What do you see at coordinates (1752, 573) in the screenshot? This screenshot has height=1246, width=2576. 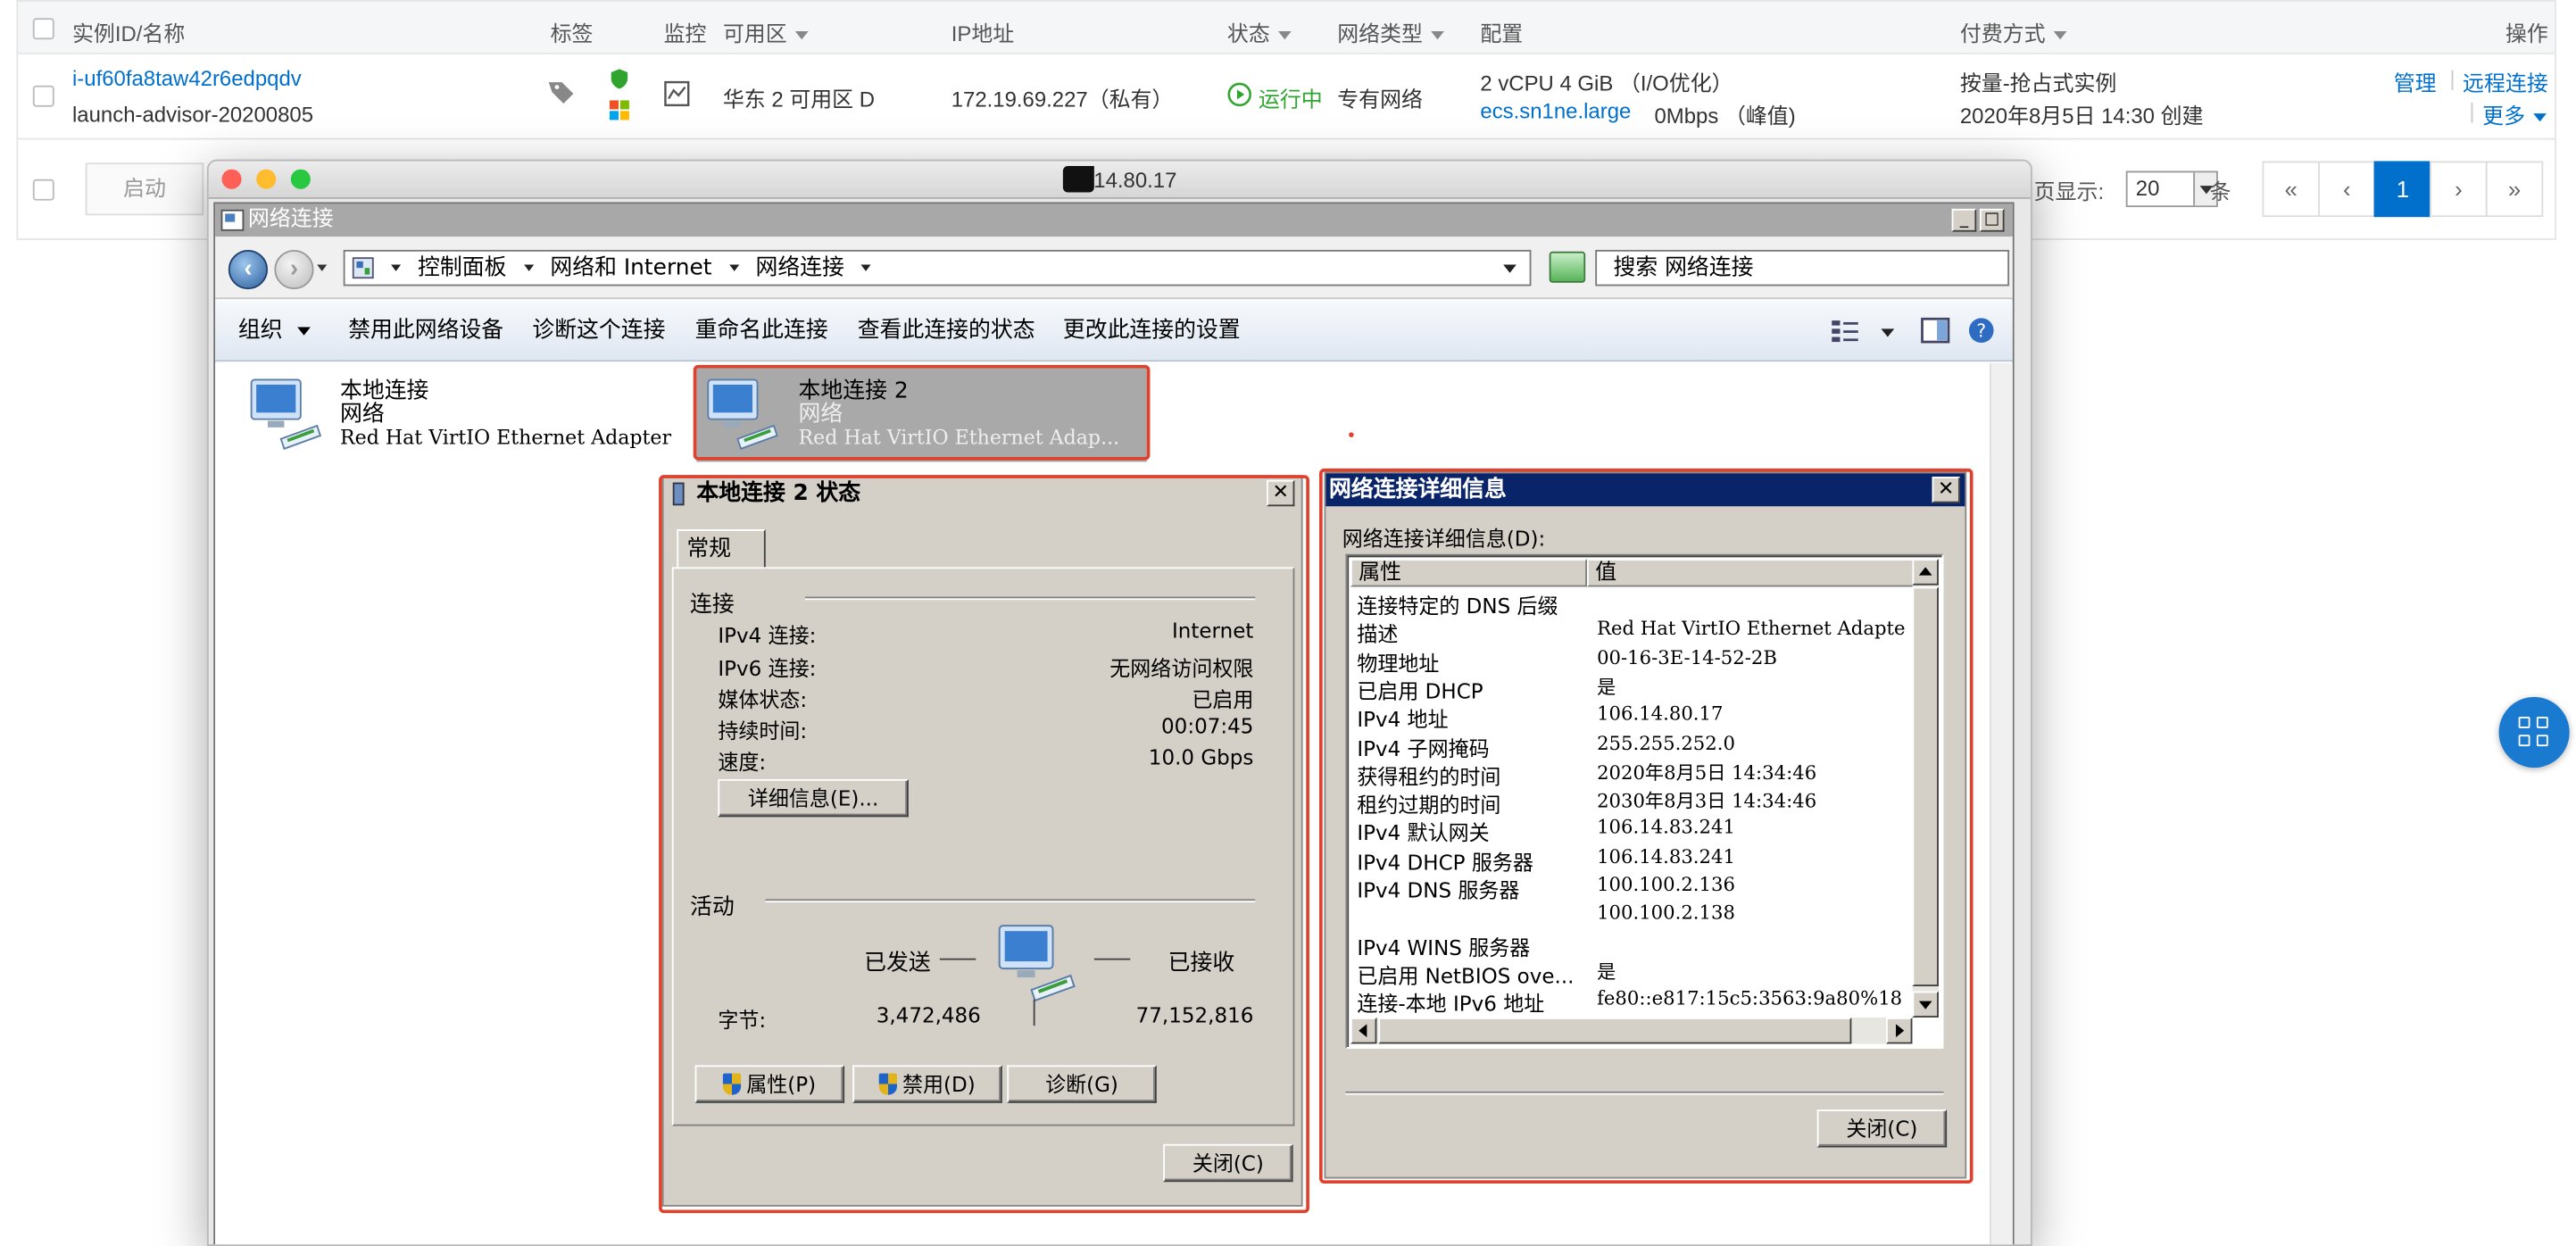 I see `column-header-value: 值` at bounding box center [1752, 573].